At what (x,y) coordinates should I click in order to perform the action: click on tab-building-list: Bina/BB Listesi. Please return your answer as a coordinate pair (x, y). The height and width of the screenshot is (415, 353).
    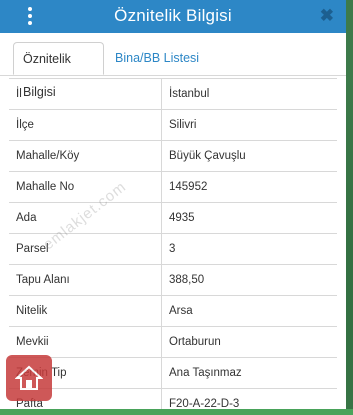
    Looking at the image, I should click on (157, 58).